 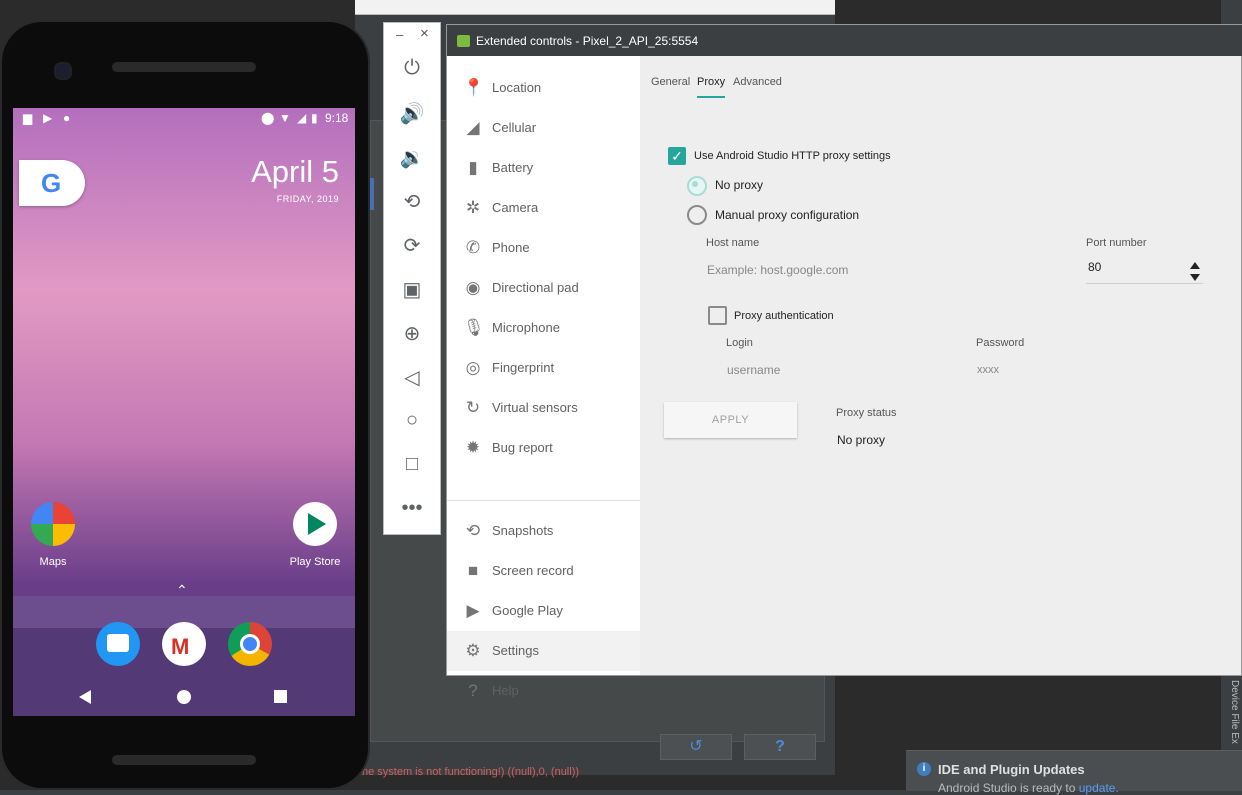 I want to click on password-input: xxxx, so click(x=988, y=370).